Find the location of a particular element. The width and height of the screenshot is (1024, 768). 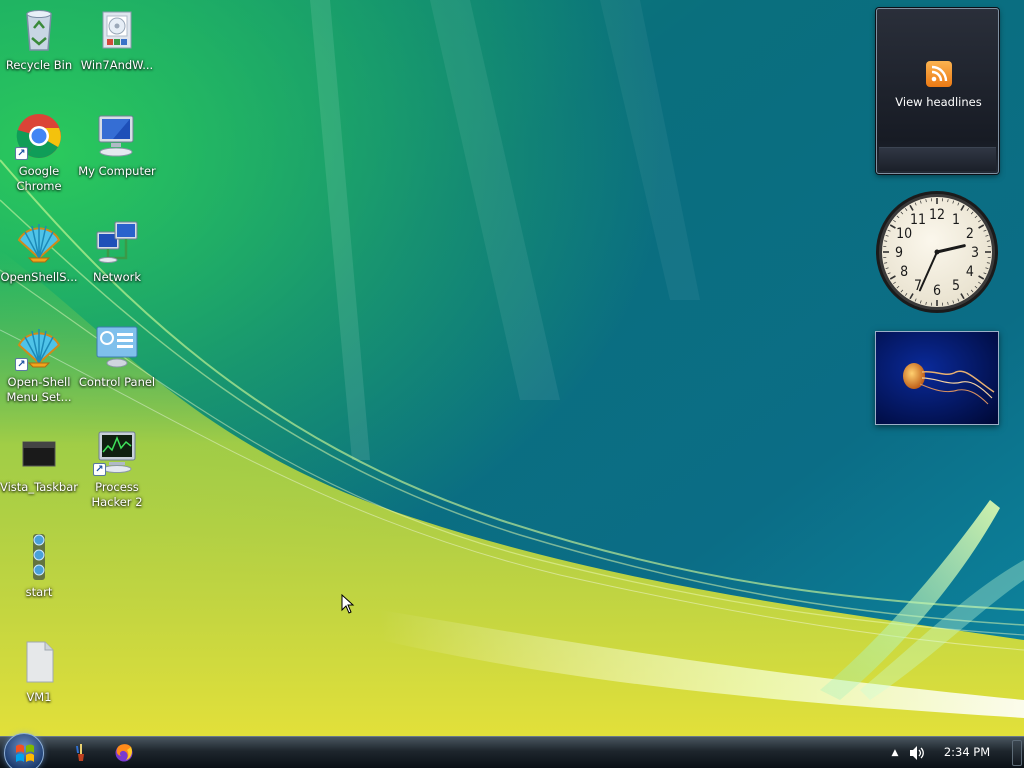

feed-headlines-gadget: View headlines is located at coordinates (937, 91).